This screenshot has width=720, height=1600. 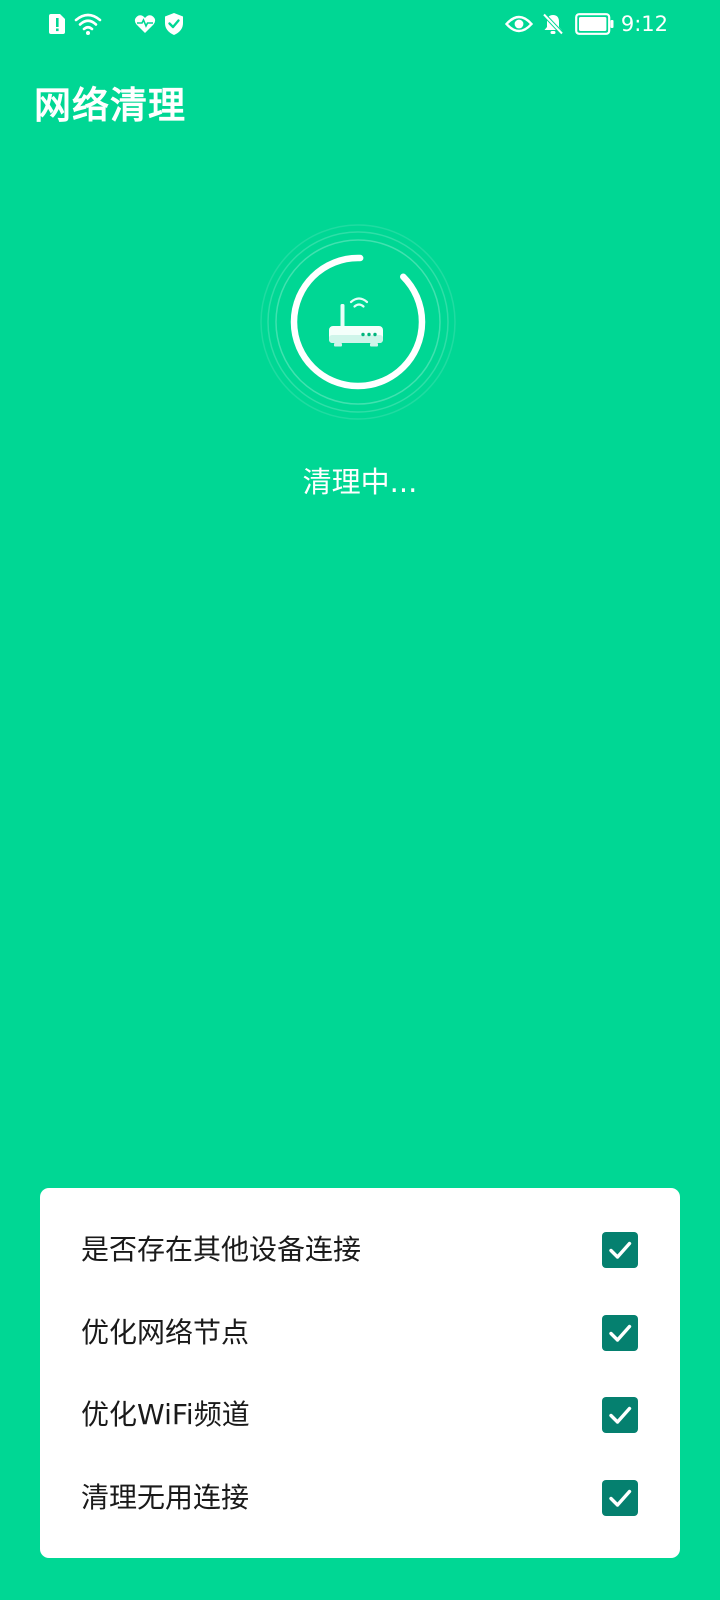 What do you see at coordinates (360, 1498) in the screenshot?
I see `checklist-item: 清理无用连接` at bounding box center [360, 1498].